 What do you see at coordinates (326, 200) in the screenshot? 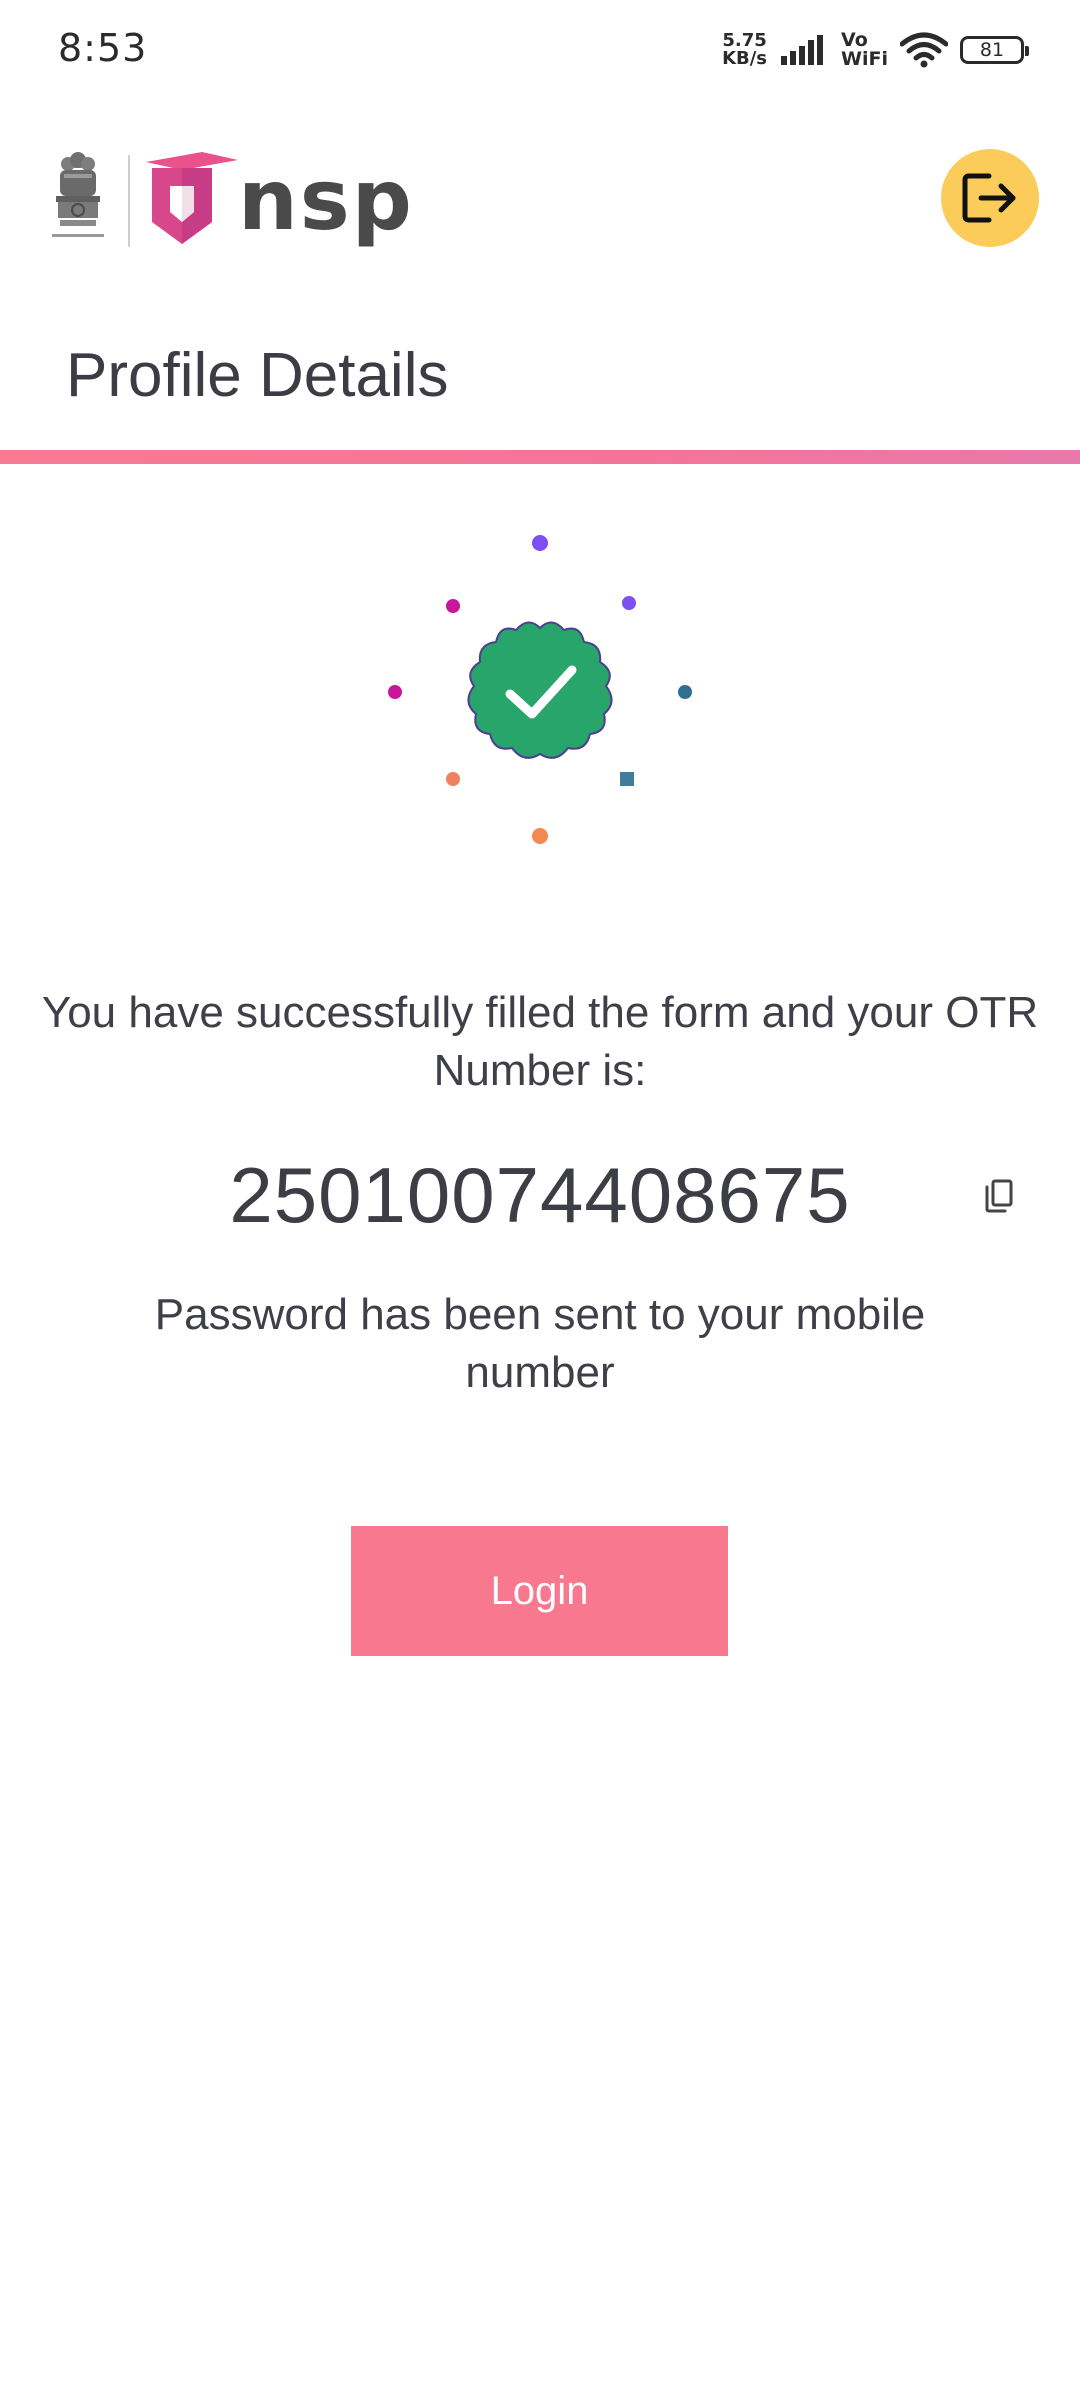
I see `brand-text: nsp` at bounding box center [326, 200].